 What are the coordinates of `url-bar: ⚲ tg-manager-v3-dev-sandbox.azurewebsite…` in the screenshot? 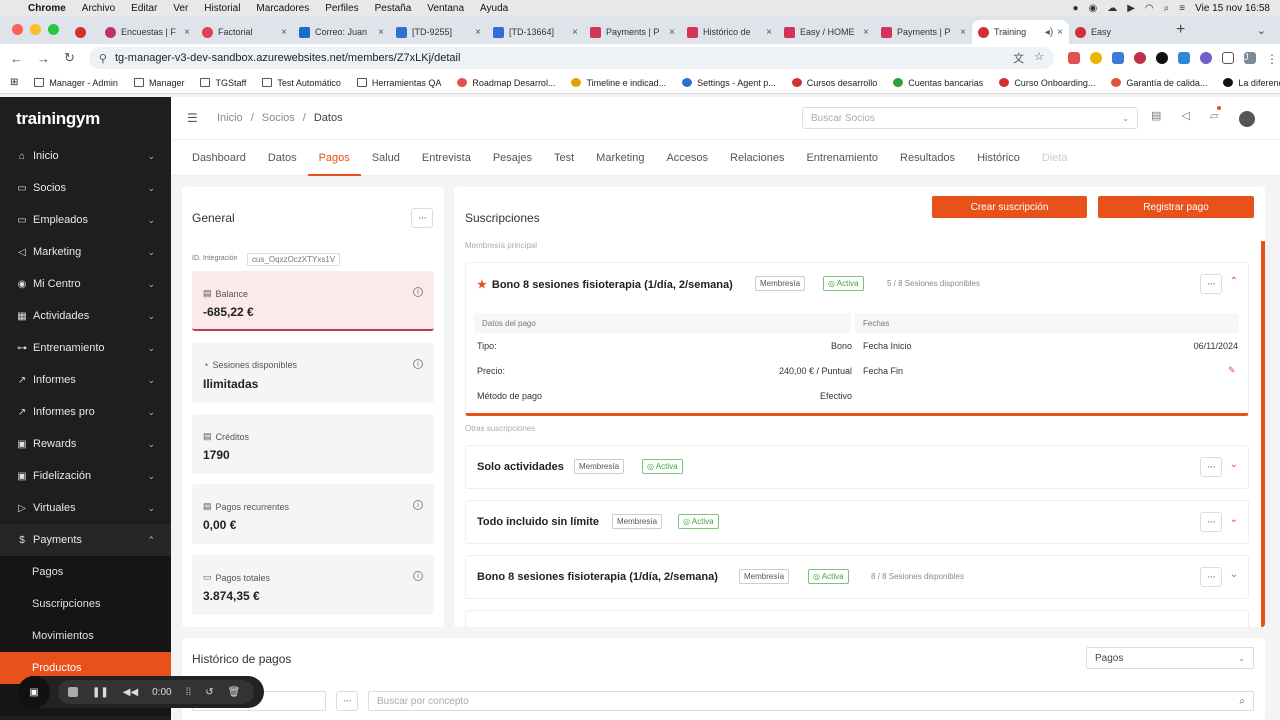 It's located at (571, 58).